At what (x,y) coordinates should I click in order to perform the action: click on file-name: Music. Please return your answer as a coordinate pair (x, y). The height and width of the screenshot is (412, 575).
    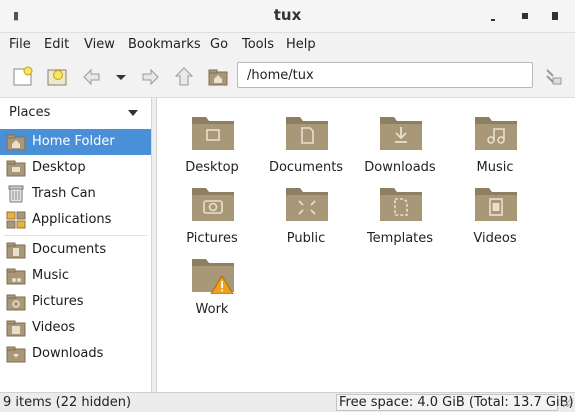
    Looking at the image, I should click on (495, 167).